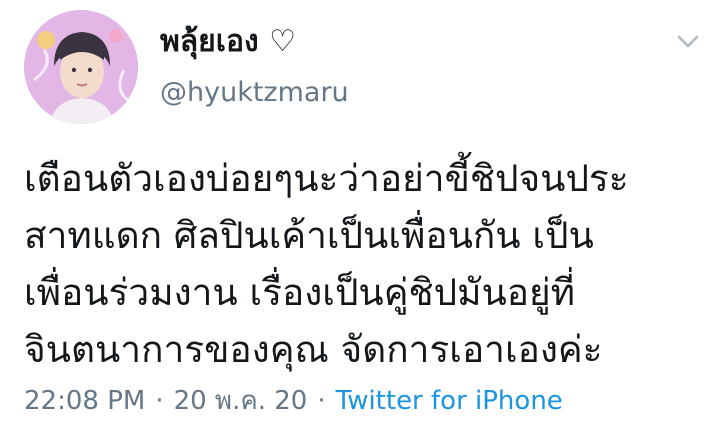 The image size is (720, 441). I want to click on display-name: พลุ้ยเอง ♡, so click(228, 42).